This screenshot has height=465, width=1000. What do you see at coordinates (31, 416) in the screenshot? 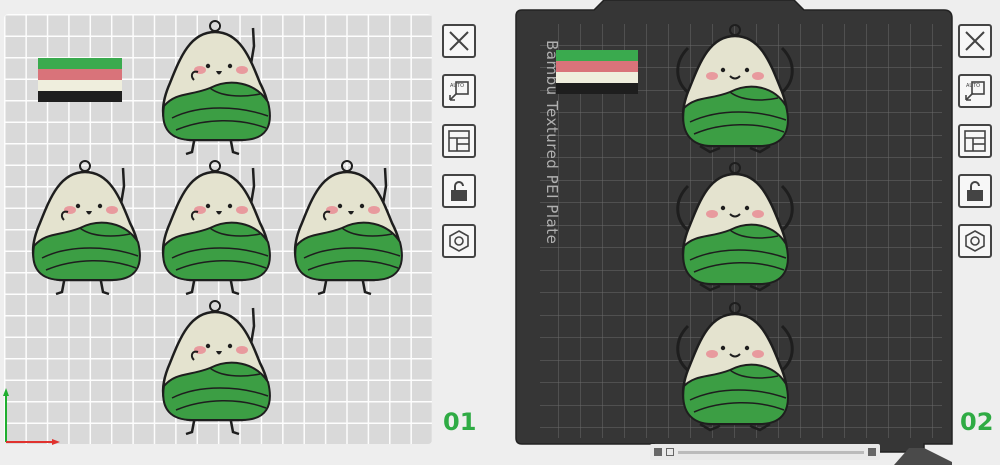
I see `axis-gizmo` at bounding box center [31, 416].